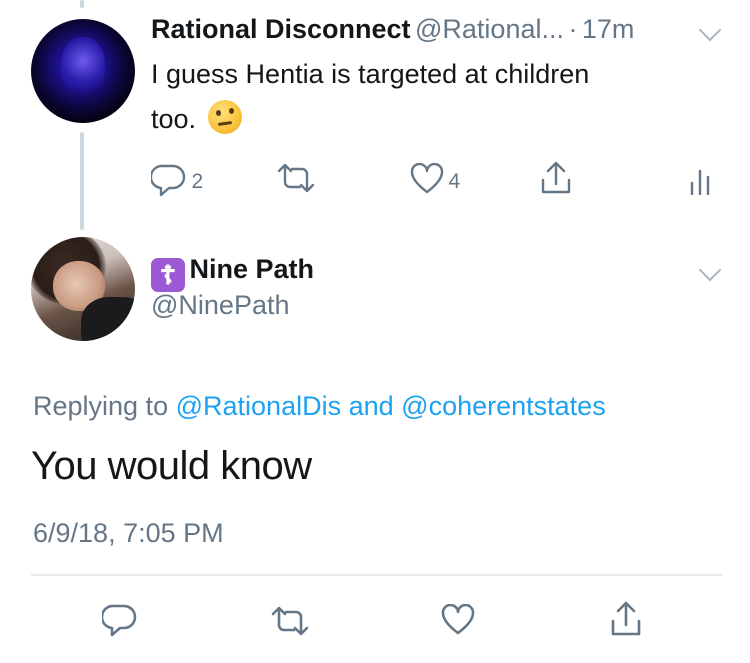 The height and width of the screenshot is (663, 750). I want to click on avatar-nine-path, so click(83, 289).